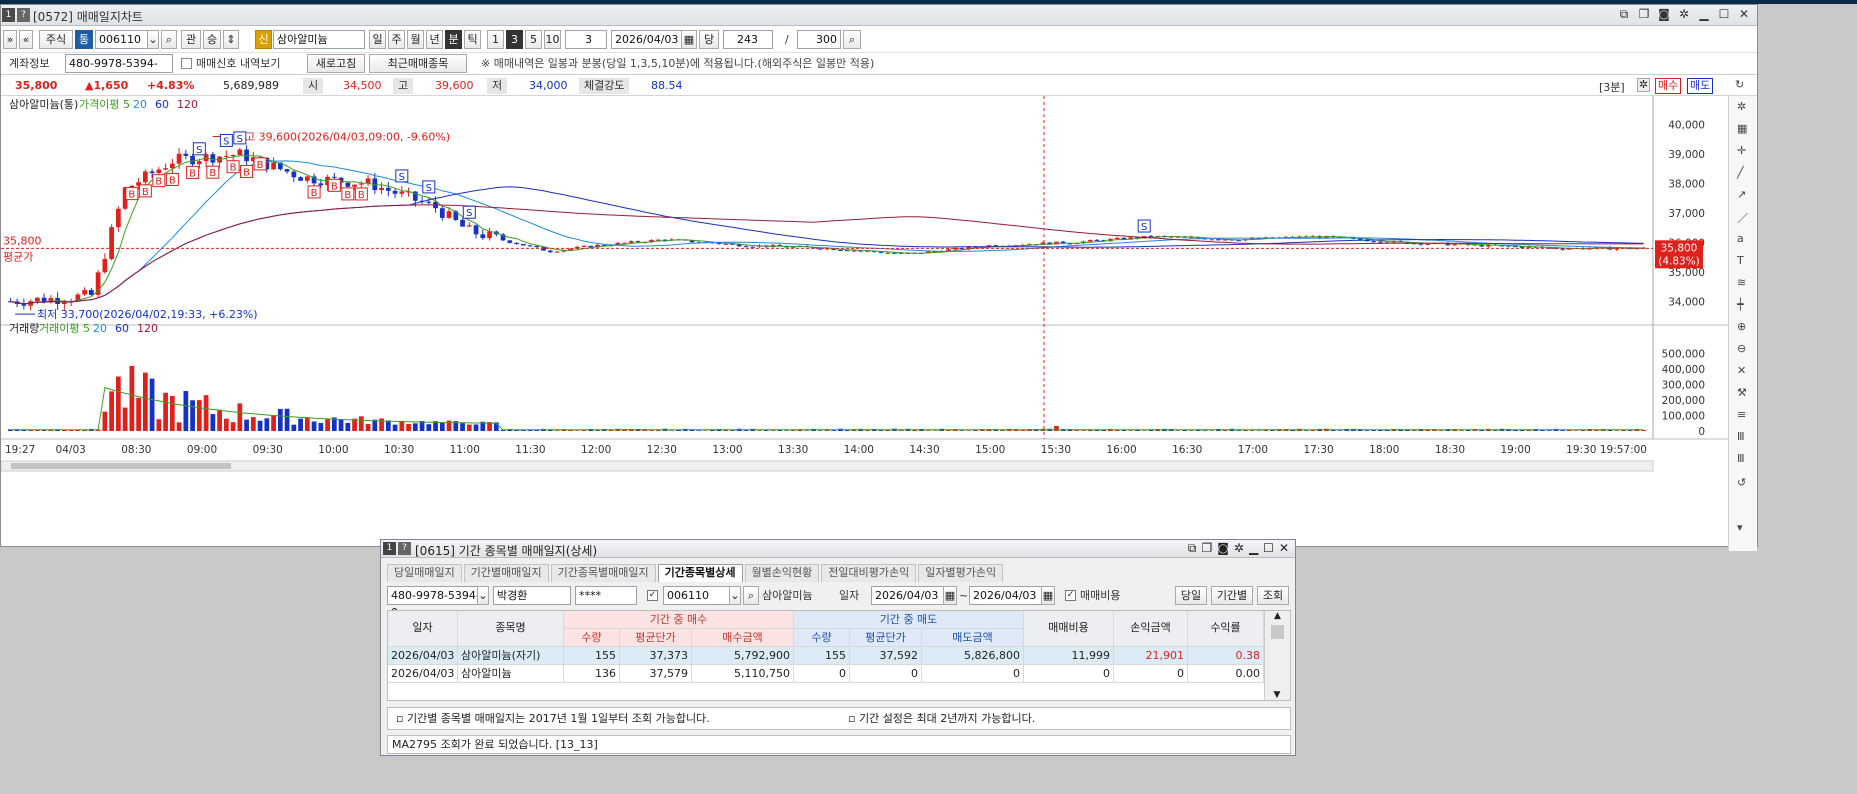  I want to click on bars2-icon: Ⅲ, so click(1741, 458).